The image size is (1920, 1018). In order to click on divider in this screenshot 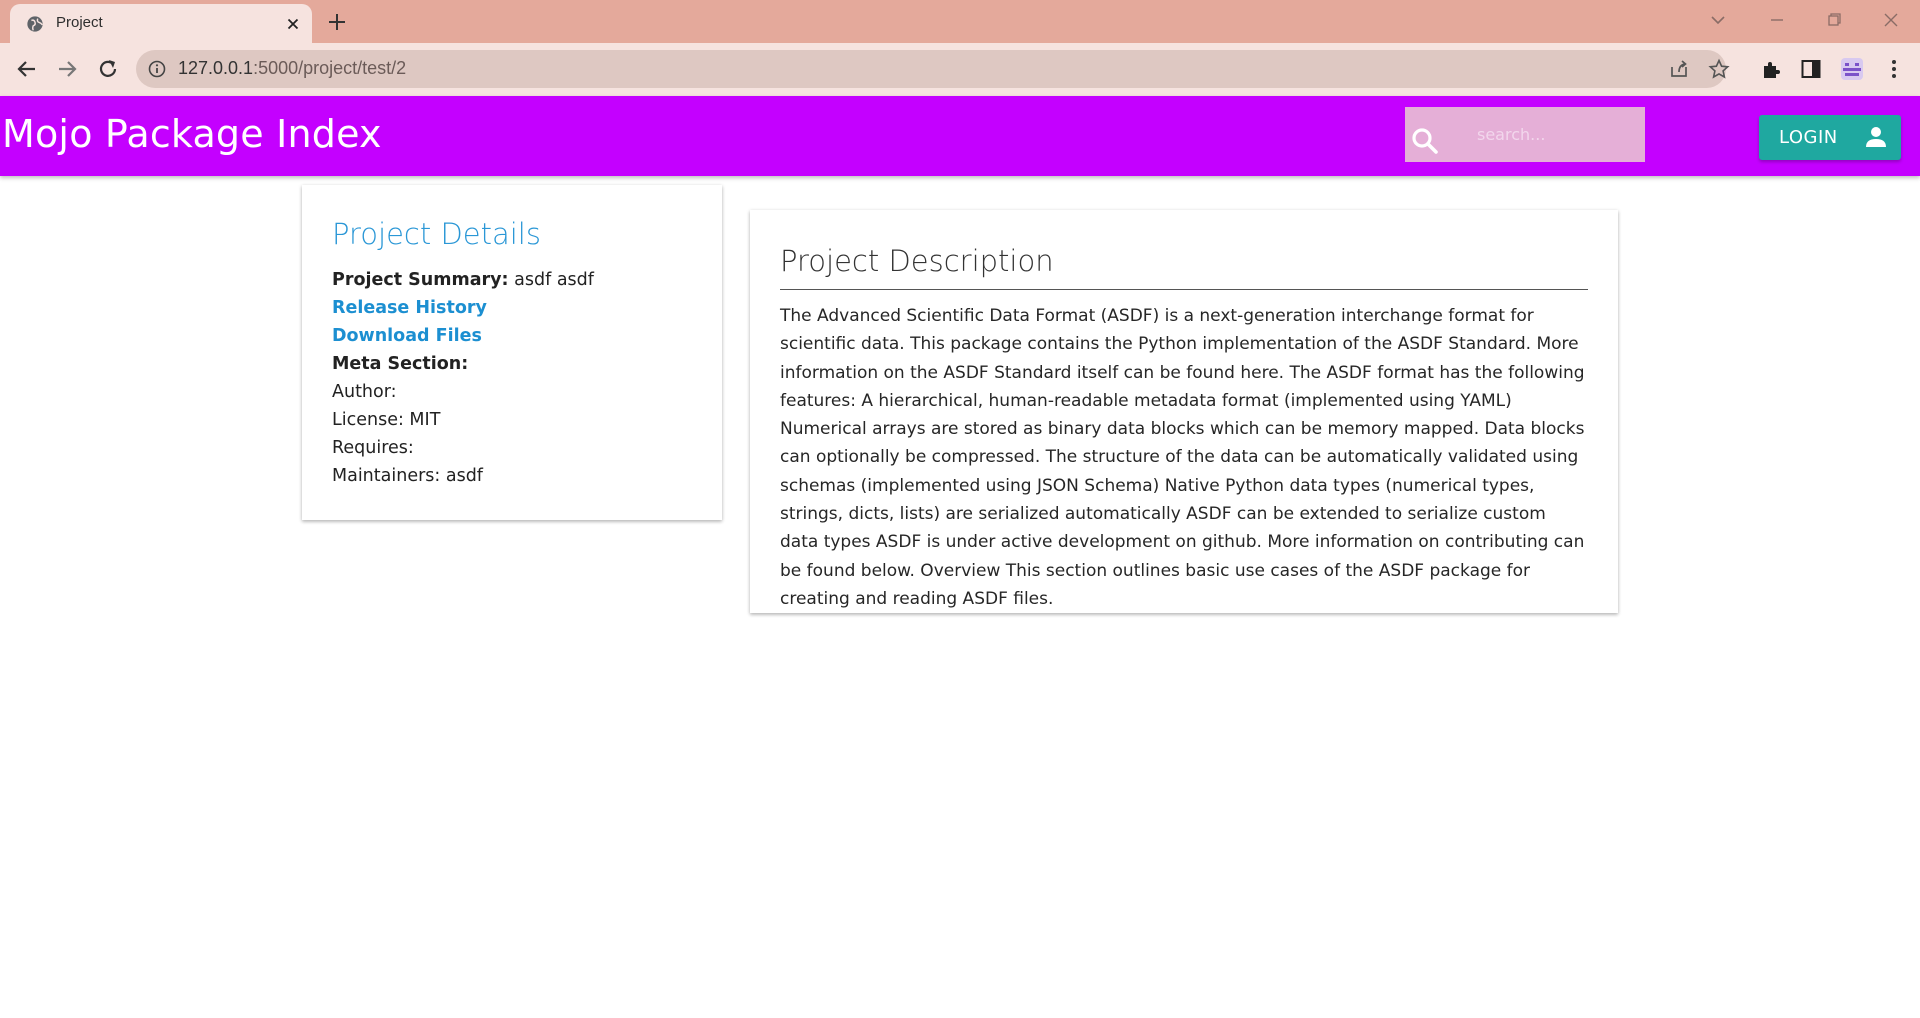, I will do `click(1184, 289)`.